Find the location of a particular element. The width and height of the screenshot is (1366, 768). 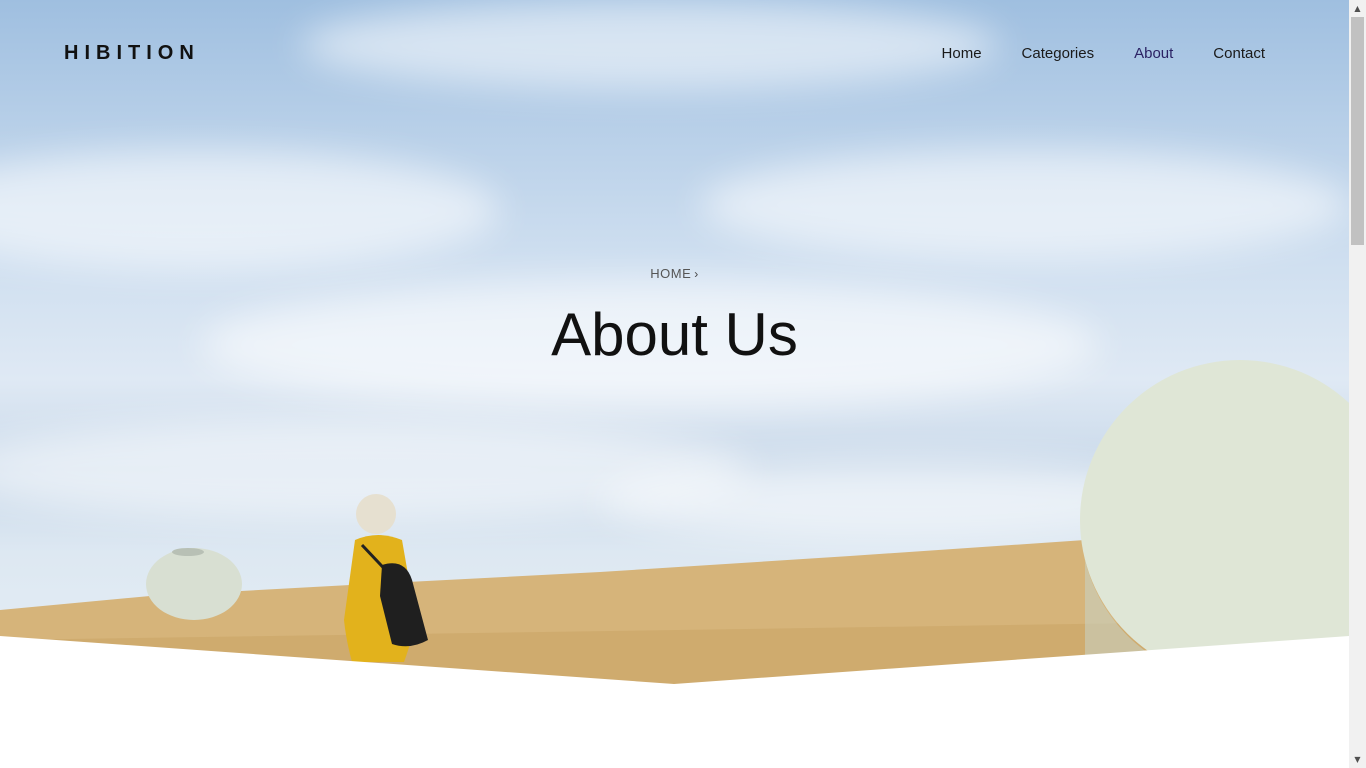

main-nav: Home Categories About Contact is located at coordinates (1103, 53).